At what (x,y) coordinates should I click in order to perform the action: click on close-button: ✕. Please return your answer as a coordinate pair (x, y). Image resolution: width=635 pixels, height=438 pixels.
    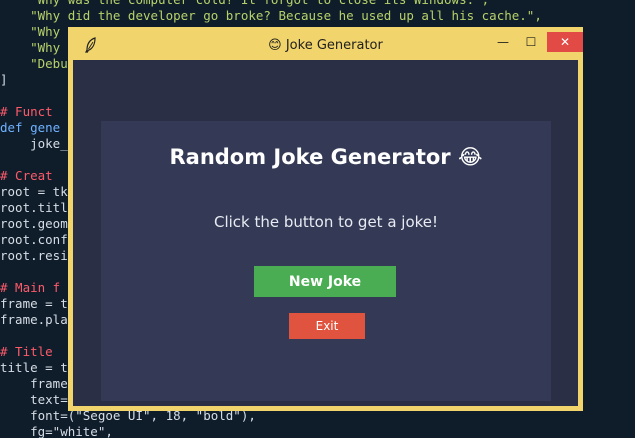
    Looking at the image, I should click on (565, 42).